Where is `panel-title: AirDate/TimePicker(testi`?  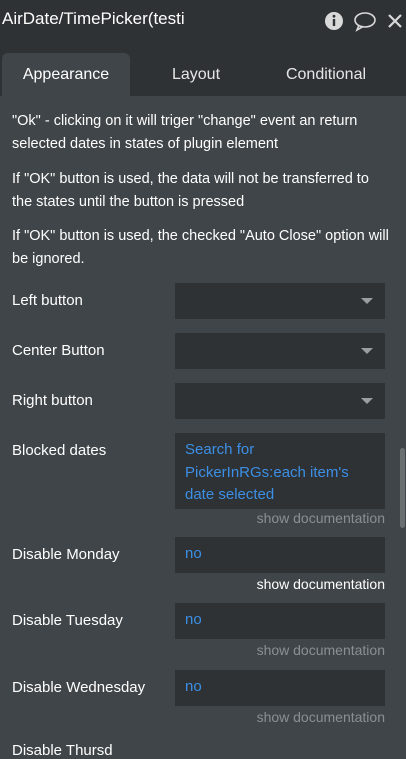 panel-title: AirDate/TimePicker(testi is located at coordinates (93, 18).